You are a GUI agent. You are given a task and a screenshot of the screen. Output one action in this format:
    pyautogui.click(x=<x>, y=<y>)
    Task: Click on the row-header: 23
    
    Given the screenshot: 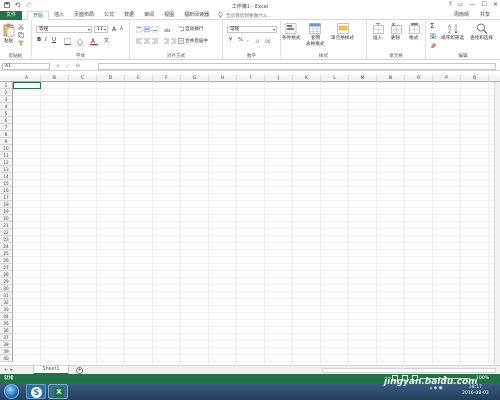 What is the action you would take?
    pyautogui.click(x=6, y=239)
    